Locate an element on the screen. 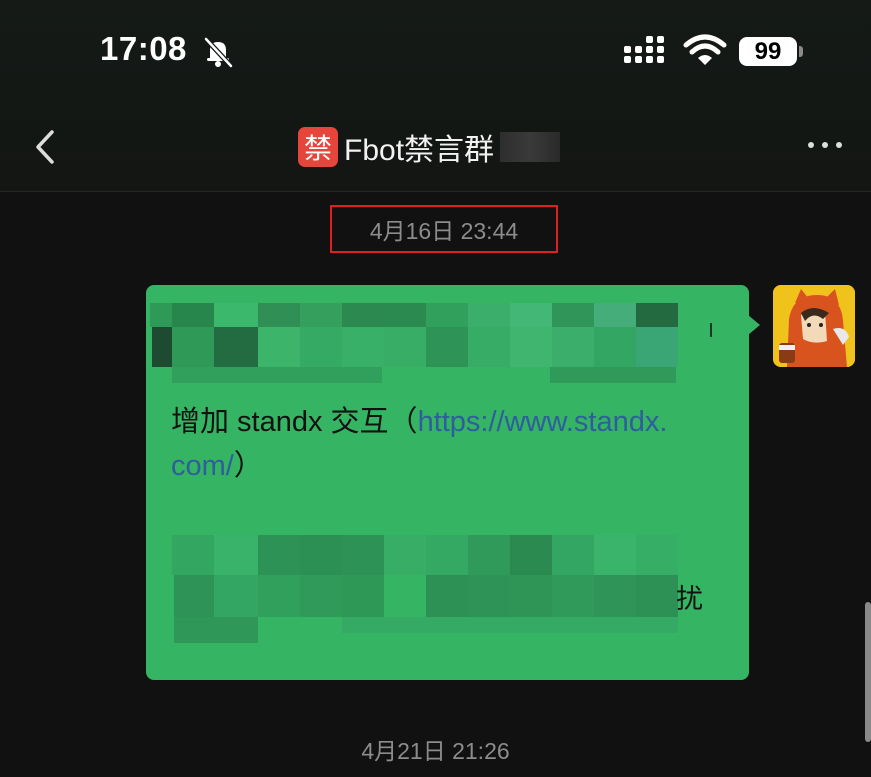 The width and height of the screenshot is (871, 777). cellular-signal-icon is located at coordinates (644, 49).